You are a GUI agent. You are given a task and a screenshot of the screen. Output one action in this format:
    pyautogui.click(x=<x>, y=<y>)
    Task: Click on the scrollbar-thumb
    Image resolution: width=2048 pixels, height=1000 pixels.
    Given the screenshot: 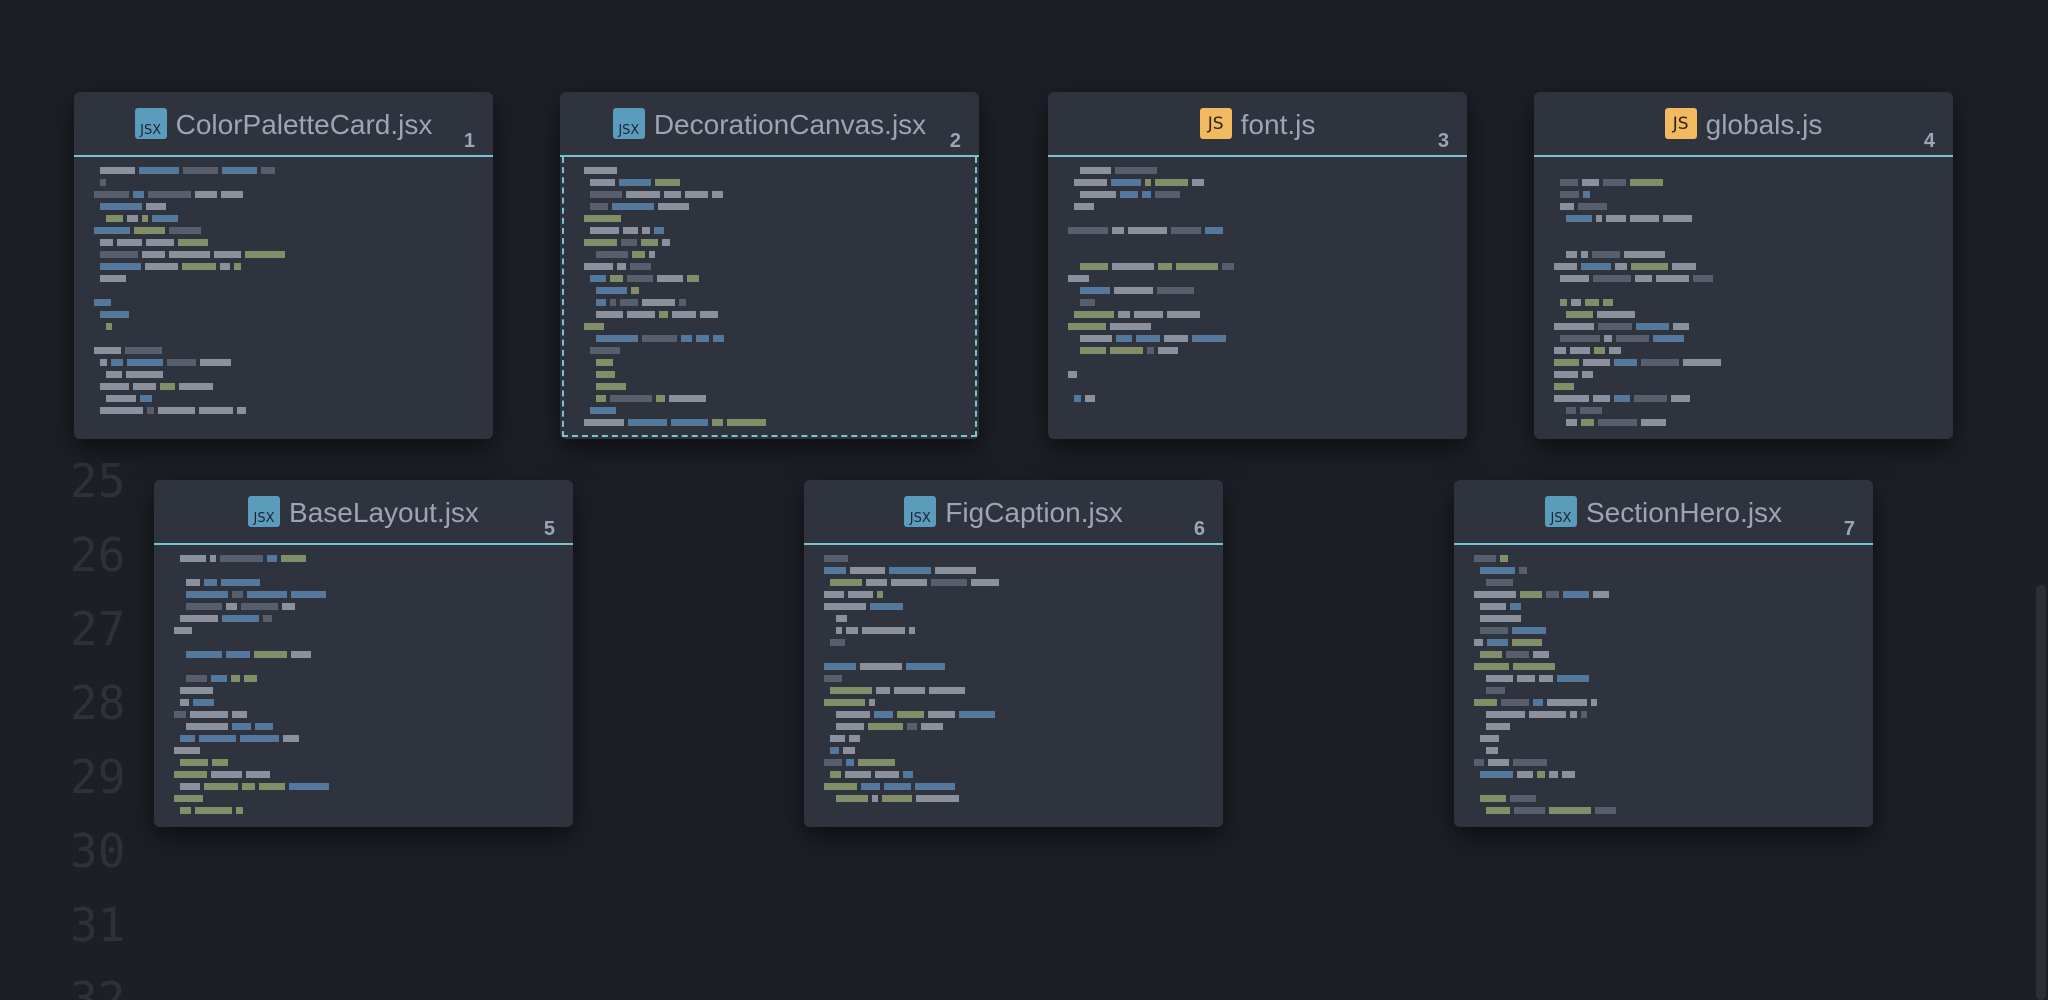 What is the action you would take?
    pyautogui.click(x=2041, y=792)
    